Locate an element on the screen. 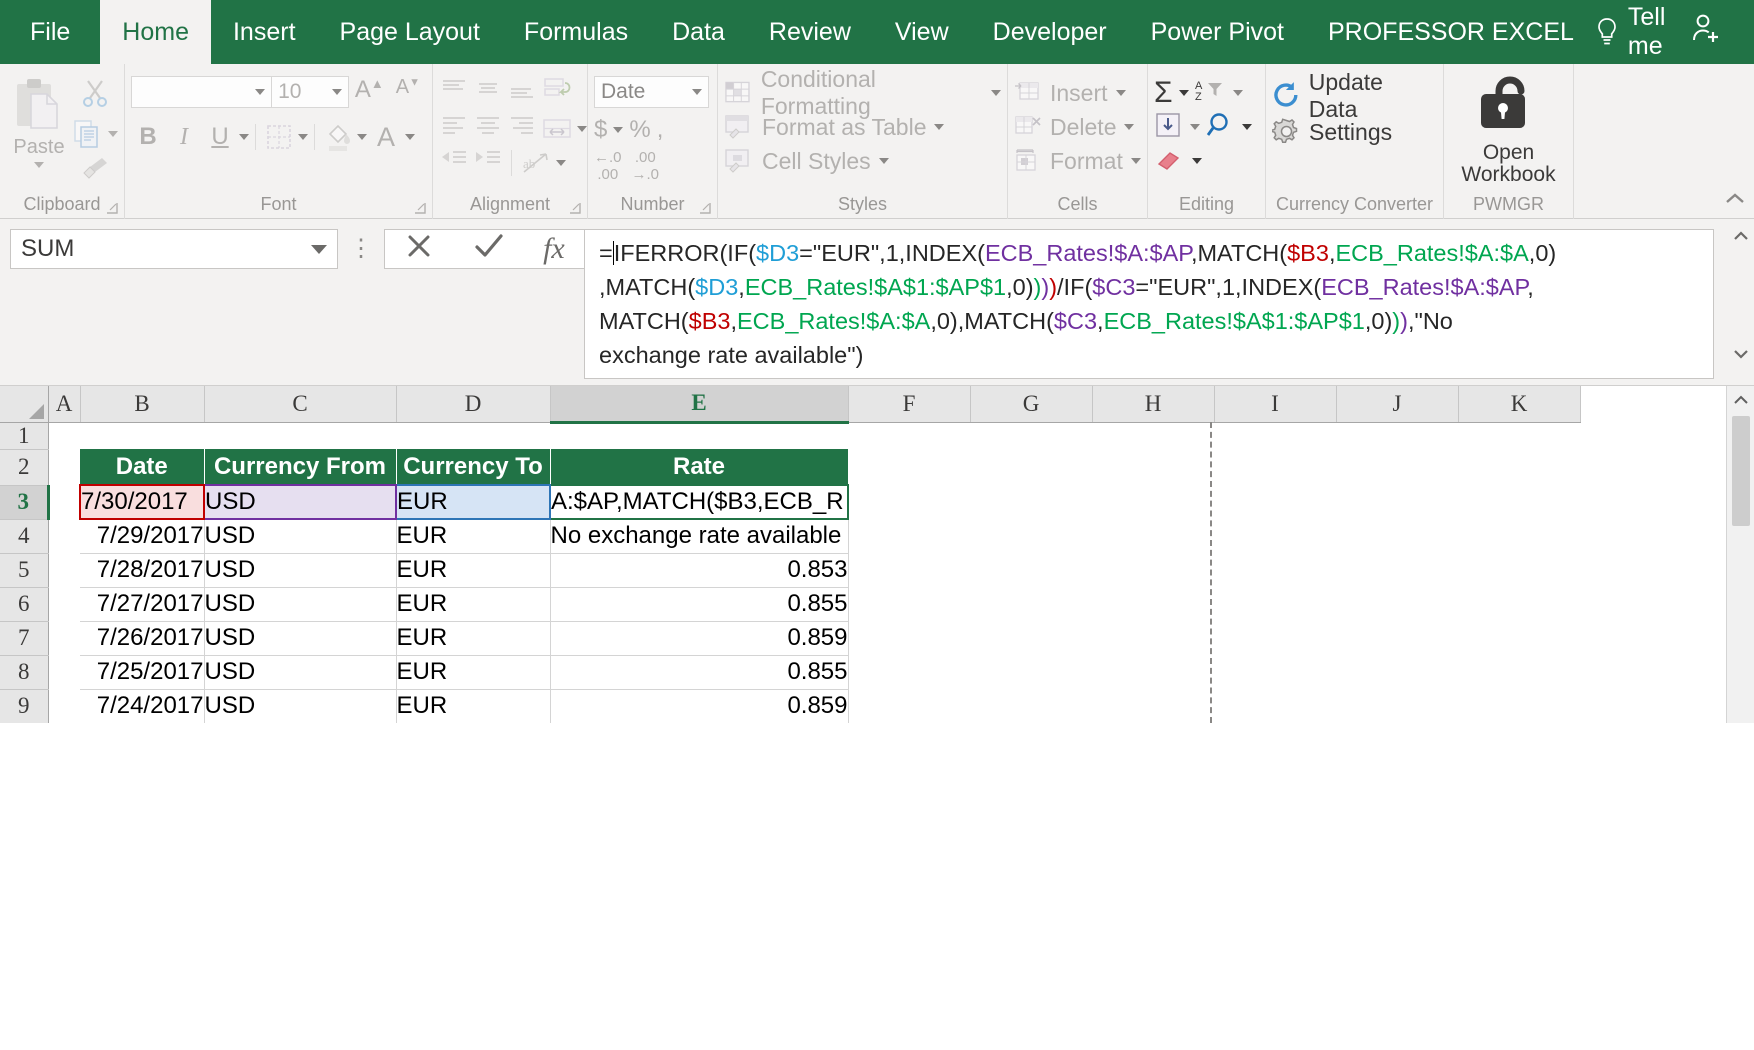 This screenshot has width=1754, height=1050. tab-developer: Developer is located at coordinates (1050, 32).